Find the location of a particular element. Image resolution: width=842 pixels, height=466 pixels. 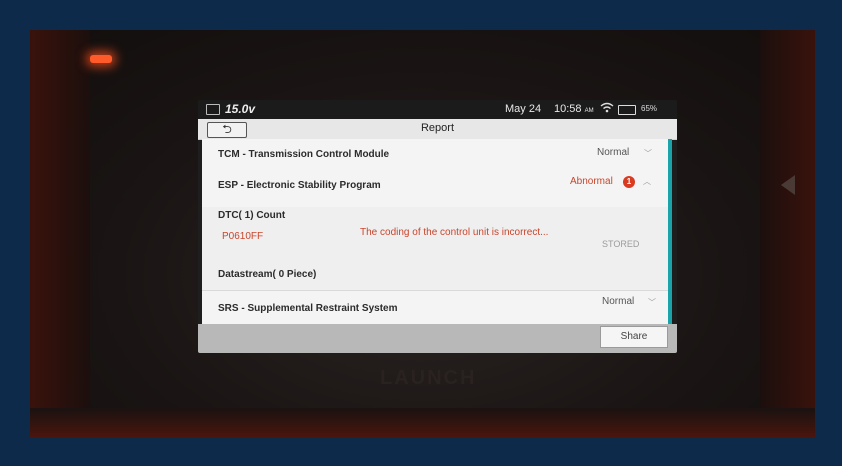

side-arrow-icon is located at coordinates (788, 185).